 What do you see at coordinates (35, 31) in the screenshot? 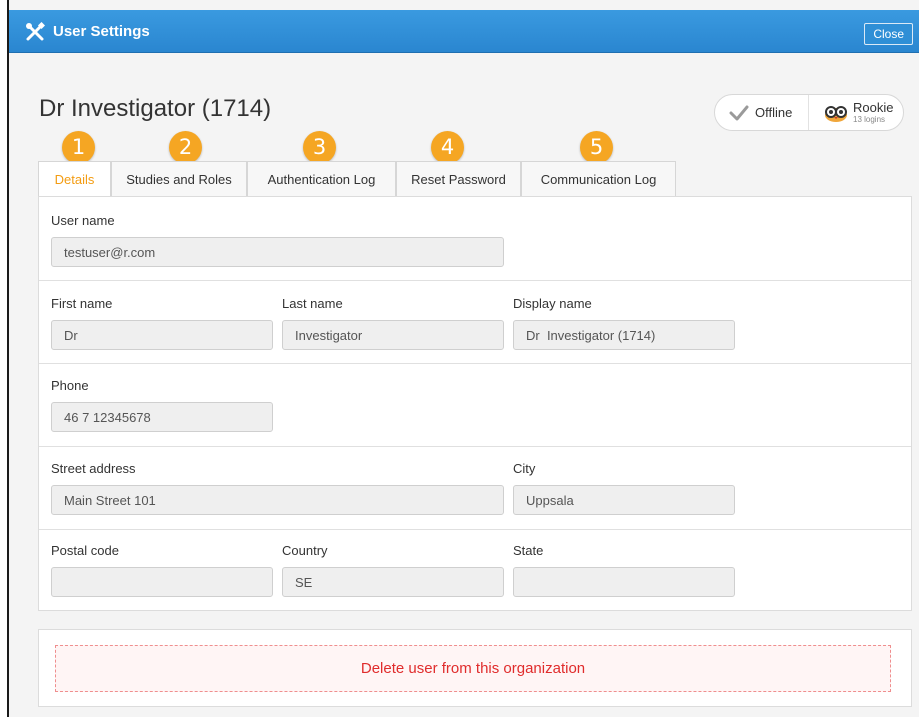
I see `tools-icon` at bounding box center [35, 31].